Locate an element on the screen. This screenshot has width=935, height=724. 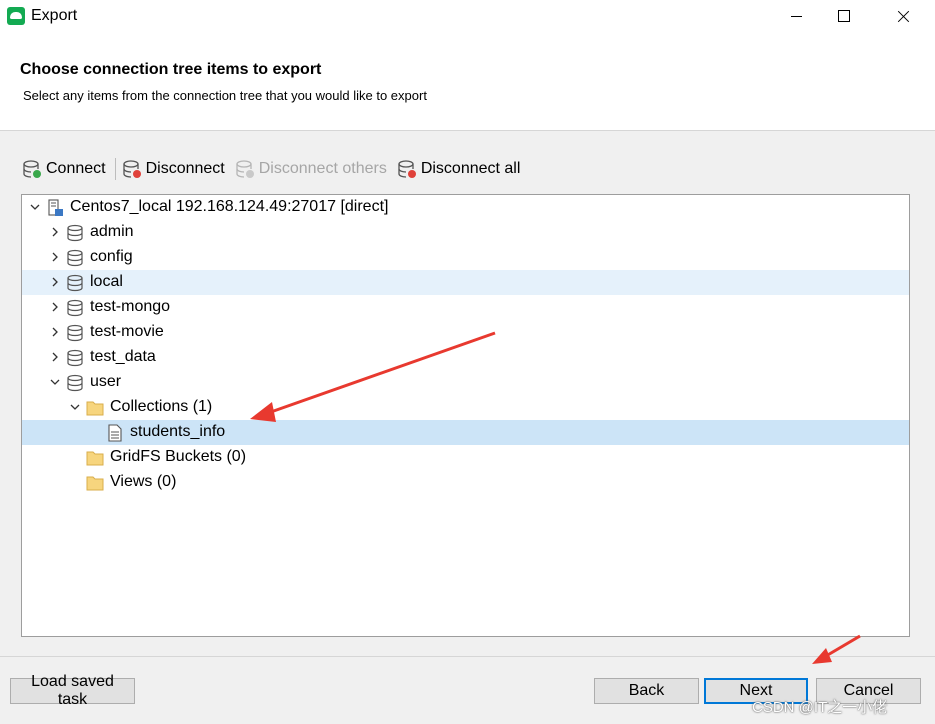
folder-label: Collections (1) is located at coordinates (161, 406).